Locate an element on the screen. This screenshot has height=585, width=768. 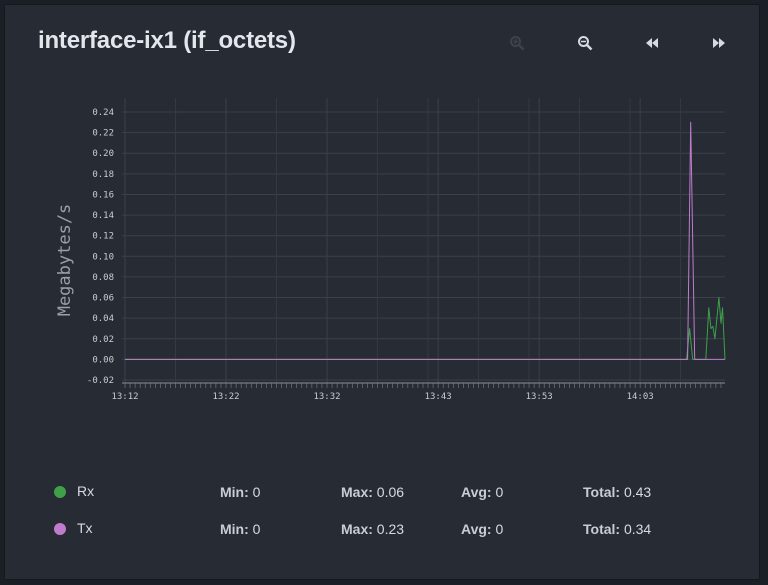
series-line-rx is located at coordinates (425, 328).